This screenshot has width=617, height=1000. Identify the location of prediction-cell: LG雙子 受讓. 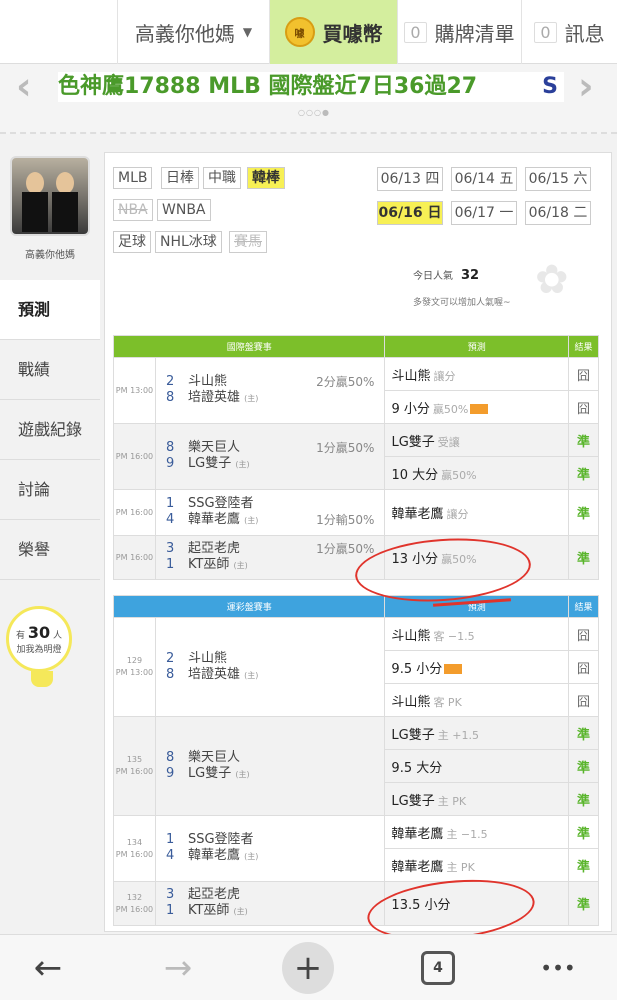
(477, 440).